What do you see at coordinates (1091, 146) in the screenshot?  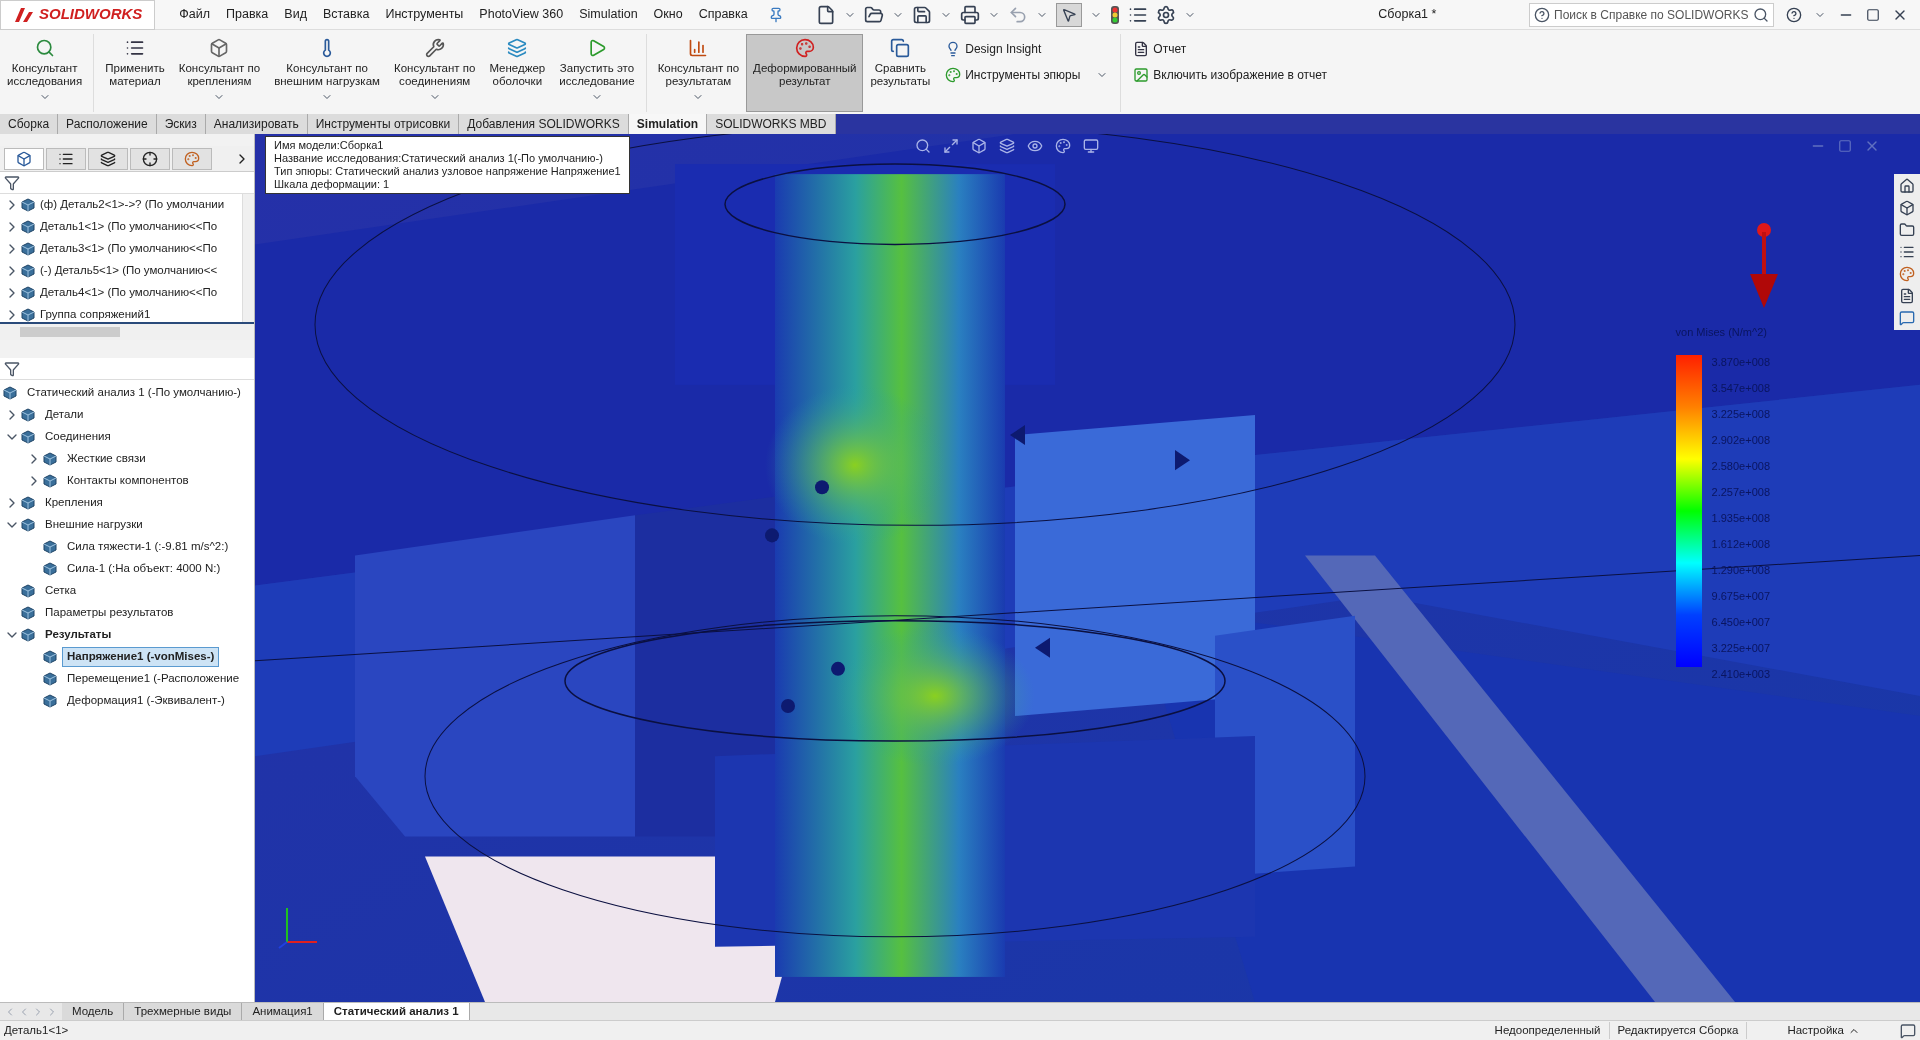 I see `display-icon` at bounding box center [1091, 146].